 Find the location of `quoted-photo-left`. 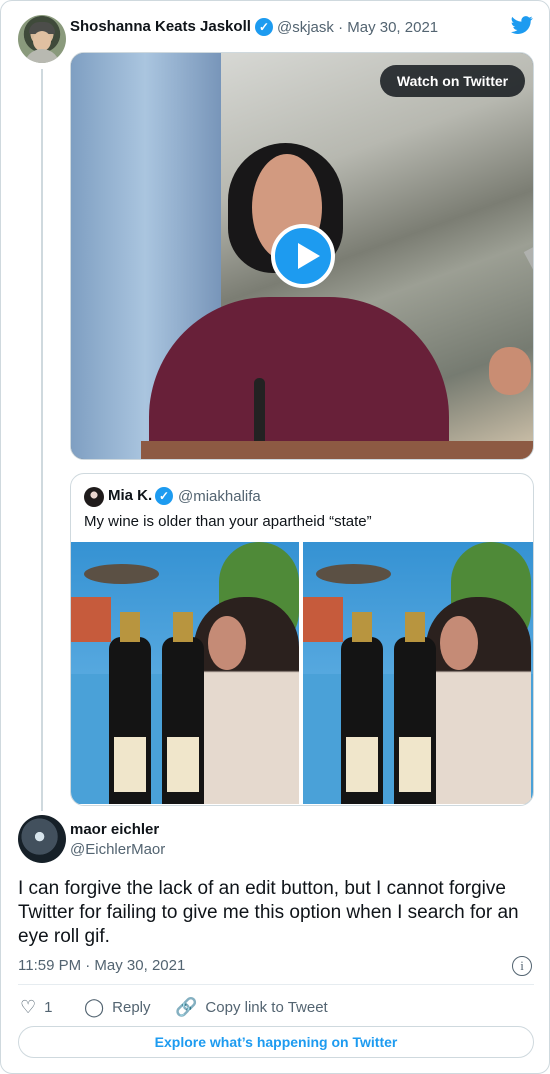

quoted-photo-left is located at coordinates (186, 673).